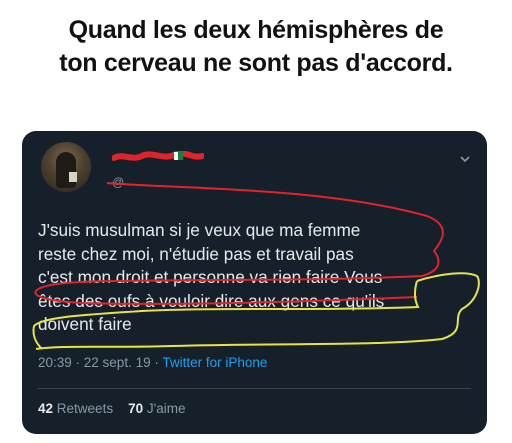  What do you see at coordinates (73, 177) in the screenshot?
I see `avatar-paper` at bounding box center [73, 177].